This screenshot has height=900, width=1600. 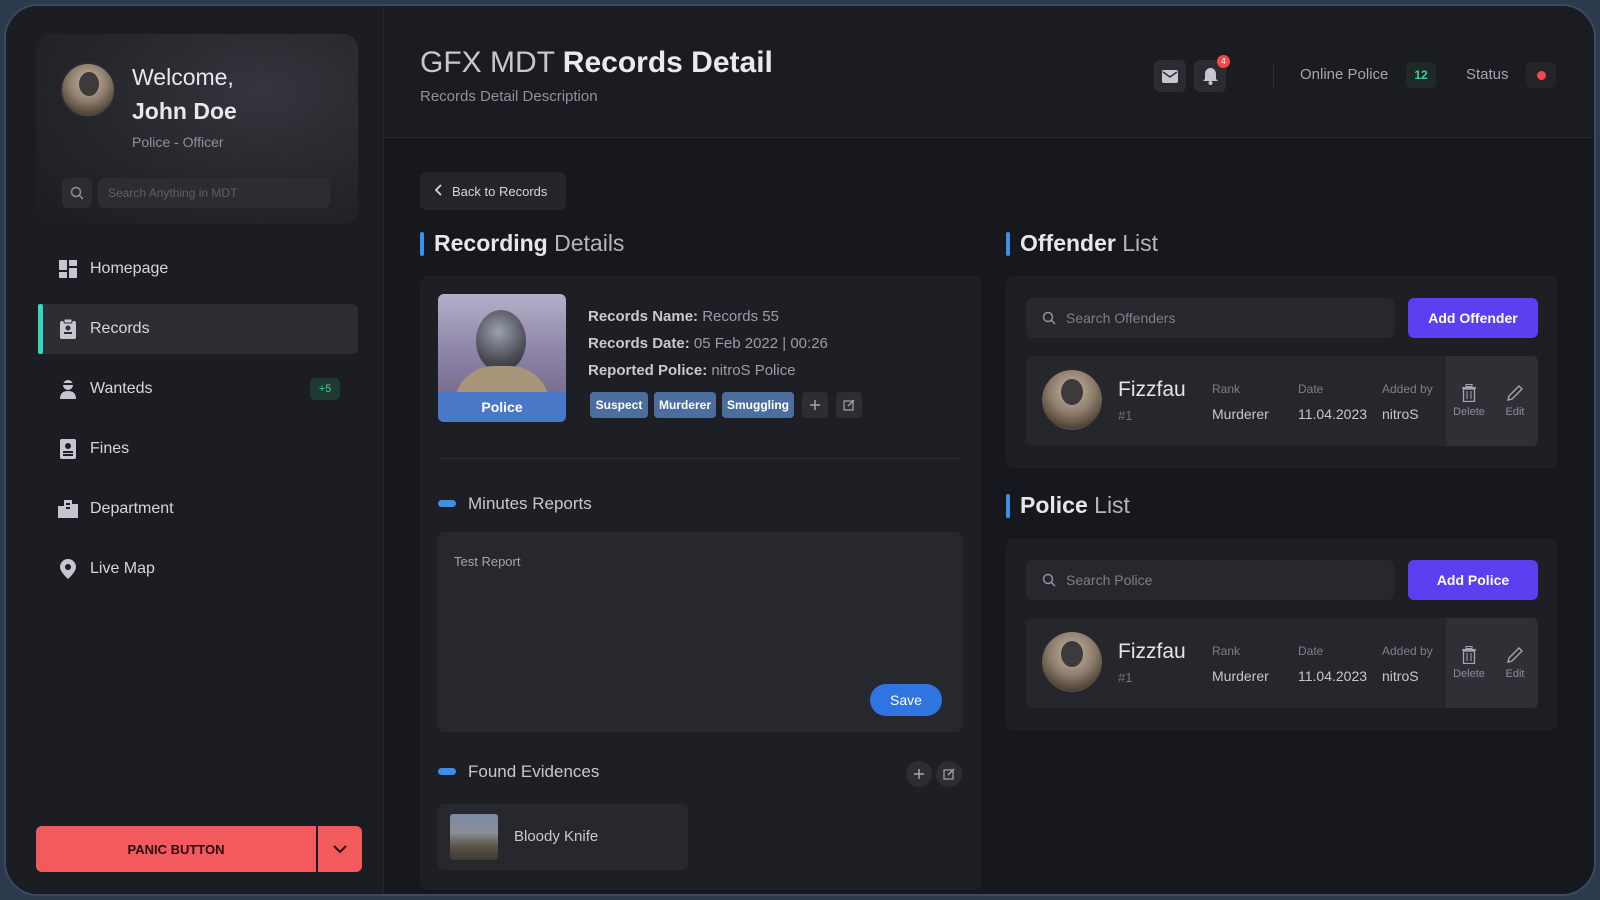 I want to click on edit-police-button: Edit, so click(x=1515, y=663).